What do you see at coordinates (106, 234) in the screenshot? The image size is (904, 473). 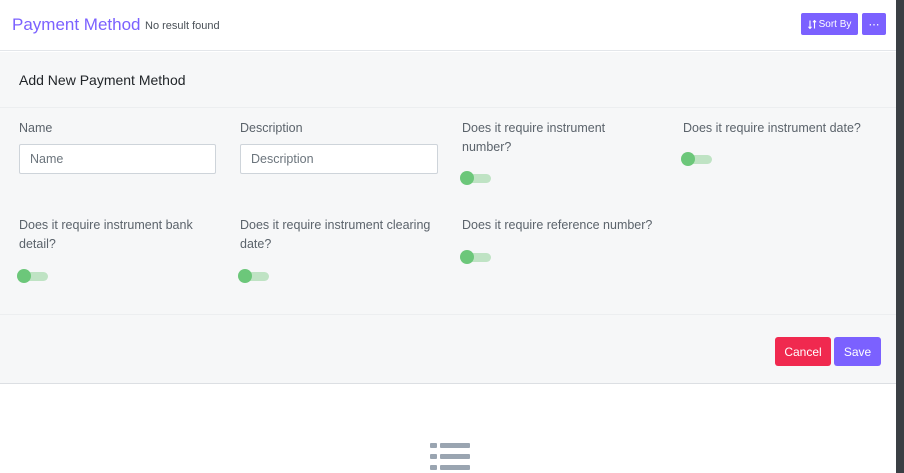 I see `instrument-bank-detail-label: Does it require instrument bank detail?` at bounding box center [106, 234].